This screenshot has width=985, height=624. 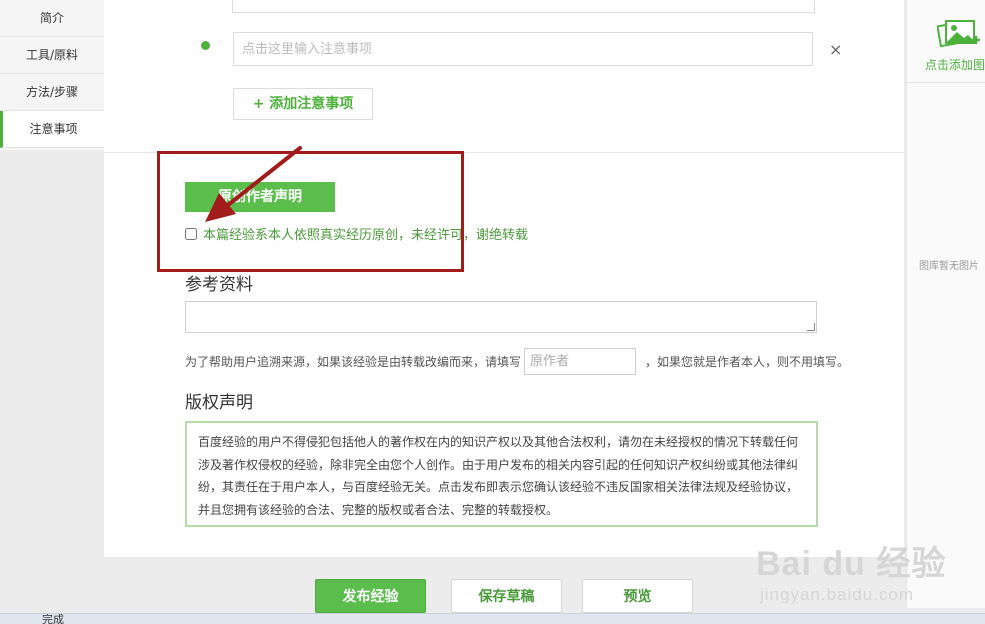 What do you see at coordinates (945, 304) in the screenshot?
I see `image-library-panel: 点击添加图片 图库暂无图片` at bounding box center [945, 304].